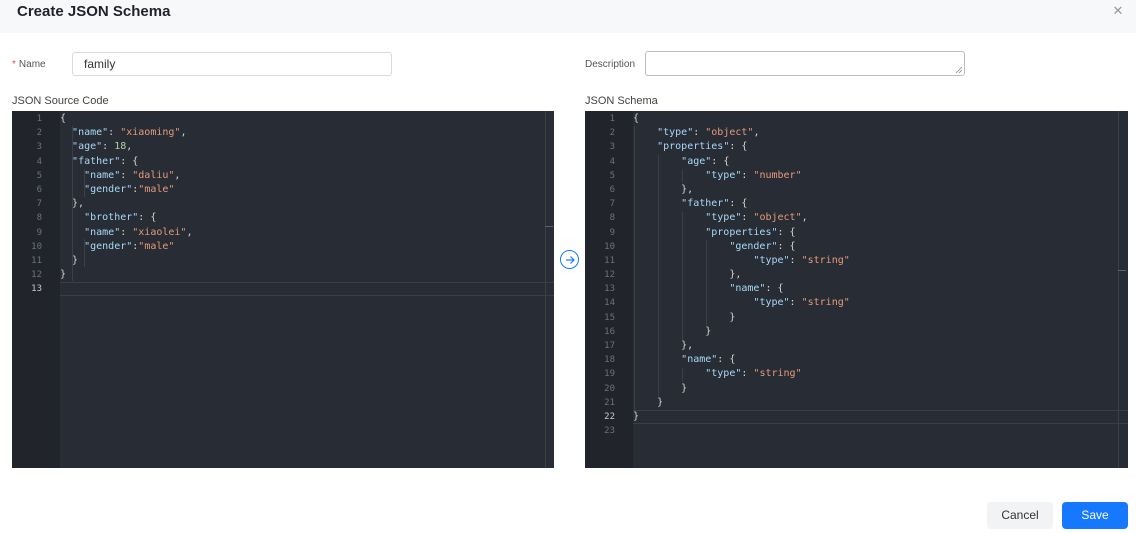 The height and width of the screenshot is (533, 1136). What do you see at coordinates (39, 232) in the screenshot?
I see `line-number: 9` at bounding box center [39, 232].